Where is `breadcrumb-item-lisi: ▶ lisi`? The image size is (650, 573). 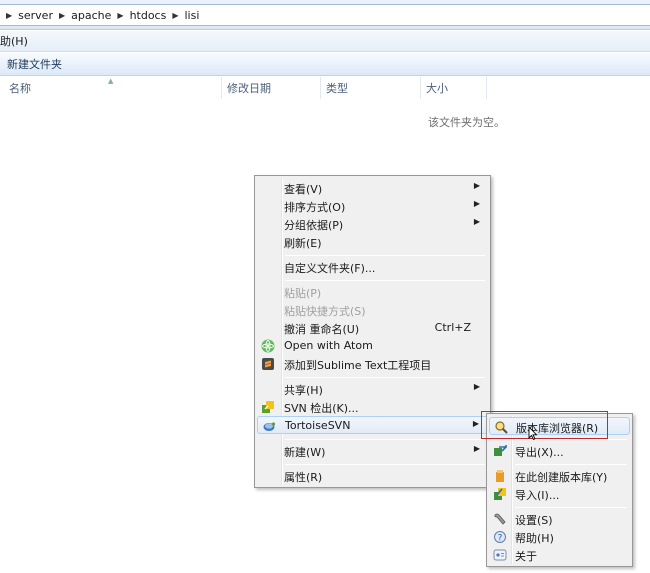 breadcrumb-item-lisi: ▶ lisi is located at coordinates (185, 15).